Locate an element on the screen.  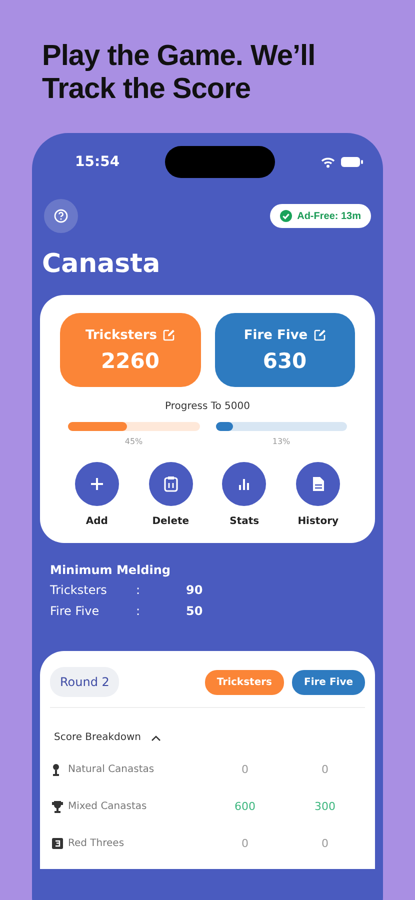
stats-button is located at coordinates (244, 484).